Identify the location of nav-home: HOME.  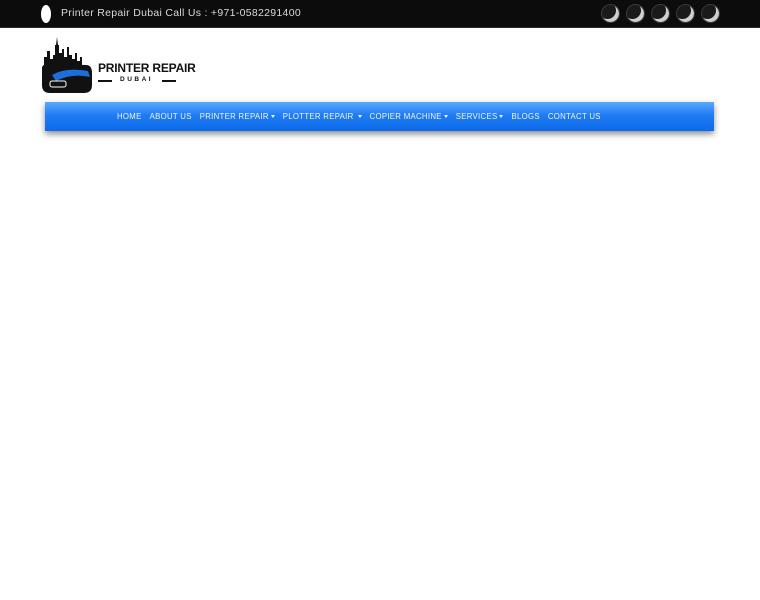
(129, 116).